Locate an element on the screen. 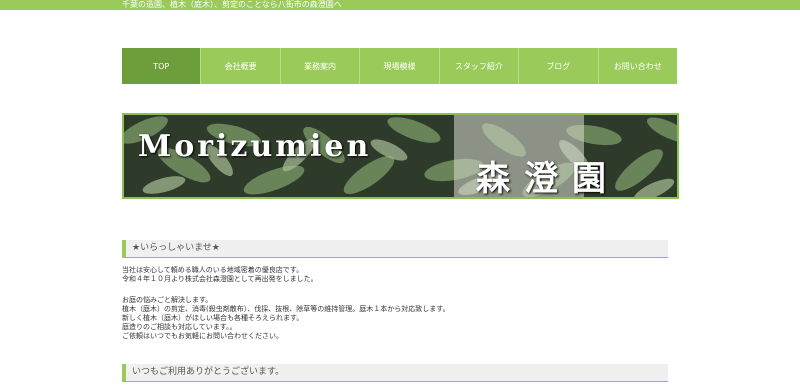 This screenshot has width=800, height=386. nav-item-top: TOP is located at coordinates (162, 66).